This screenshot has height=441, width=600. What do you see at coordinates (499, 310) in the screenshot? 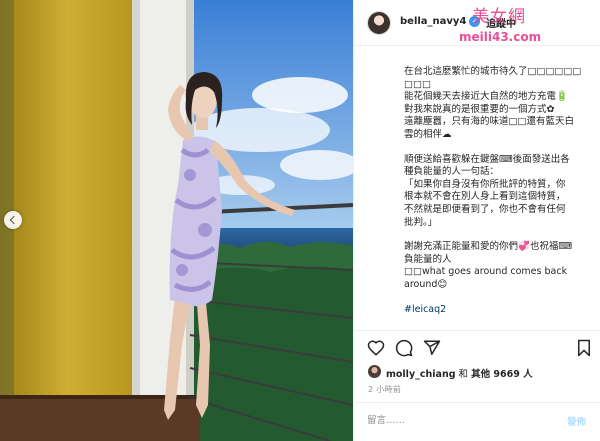
I see `hashtag-link: #leicaq2` at bounding box center [499, 310].